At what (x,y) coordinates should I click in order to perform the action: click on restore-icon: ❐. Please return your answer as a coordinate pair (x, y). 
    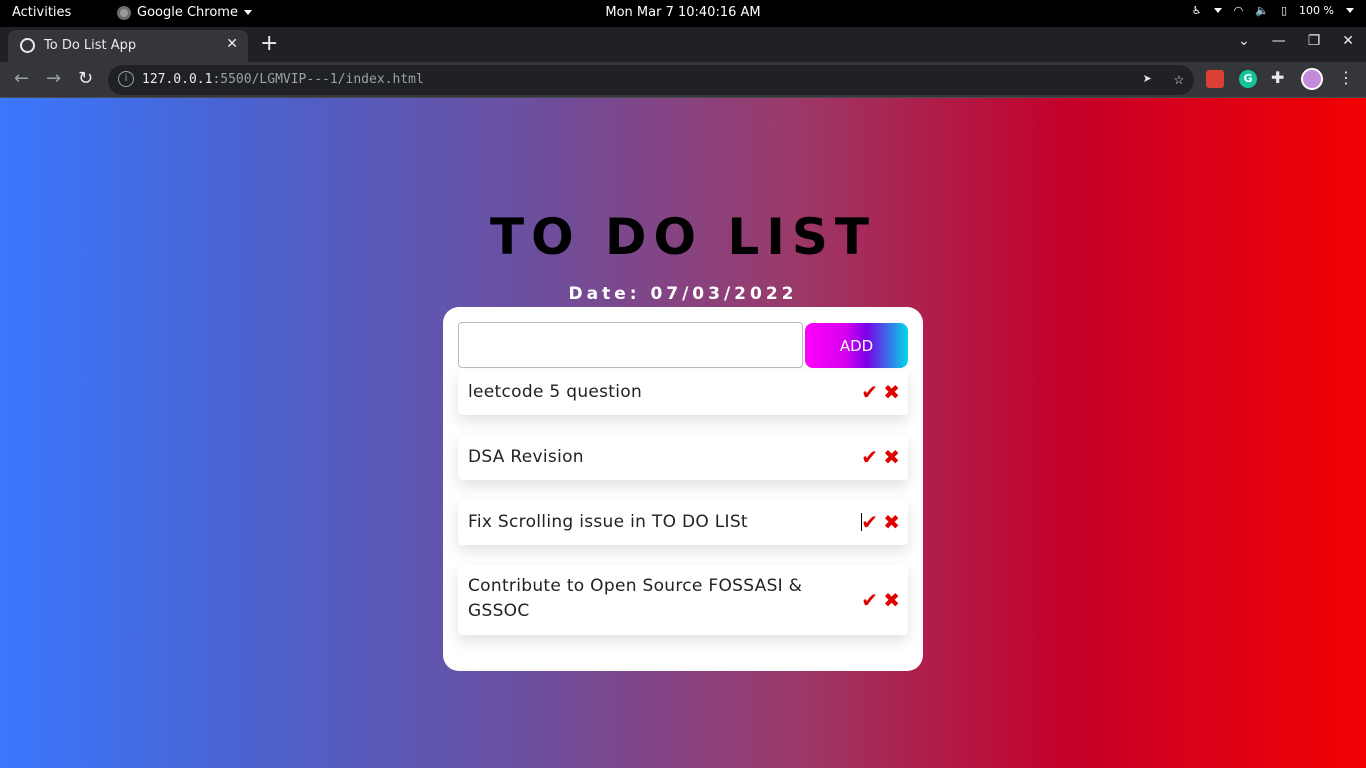
    Looking at the image, I should click on (1314, 41).